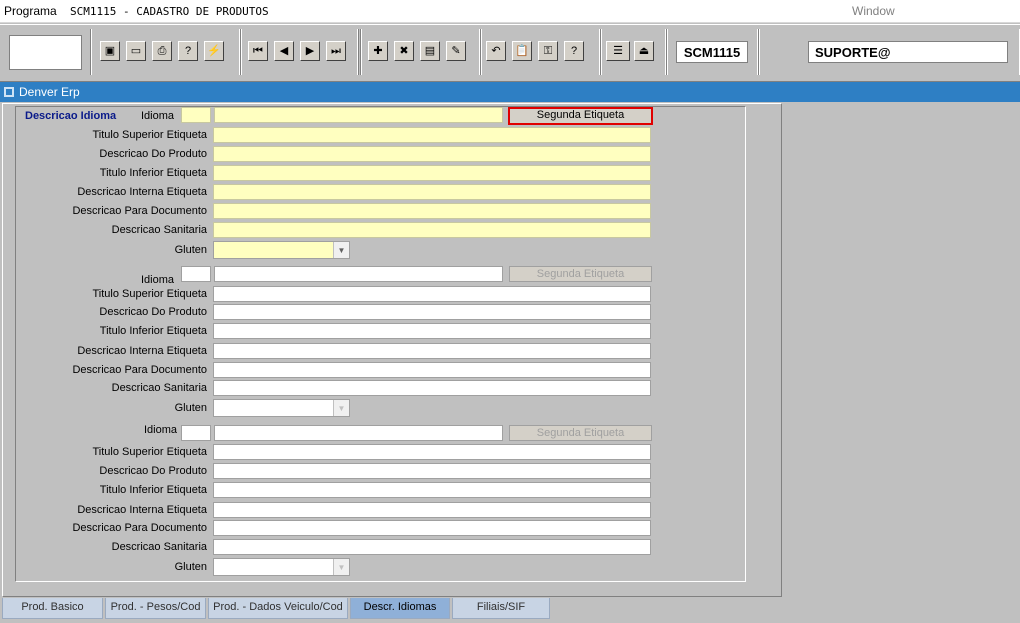  Describe the element at coordinates (496, 51) in the screenshot. I see `undo-icon: ↶` at that location.